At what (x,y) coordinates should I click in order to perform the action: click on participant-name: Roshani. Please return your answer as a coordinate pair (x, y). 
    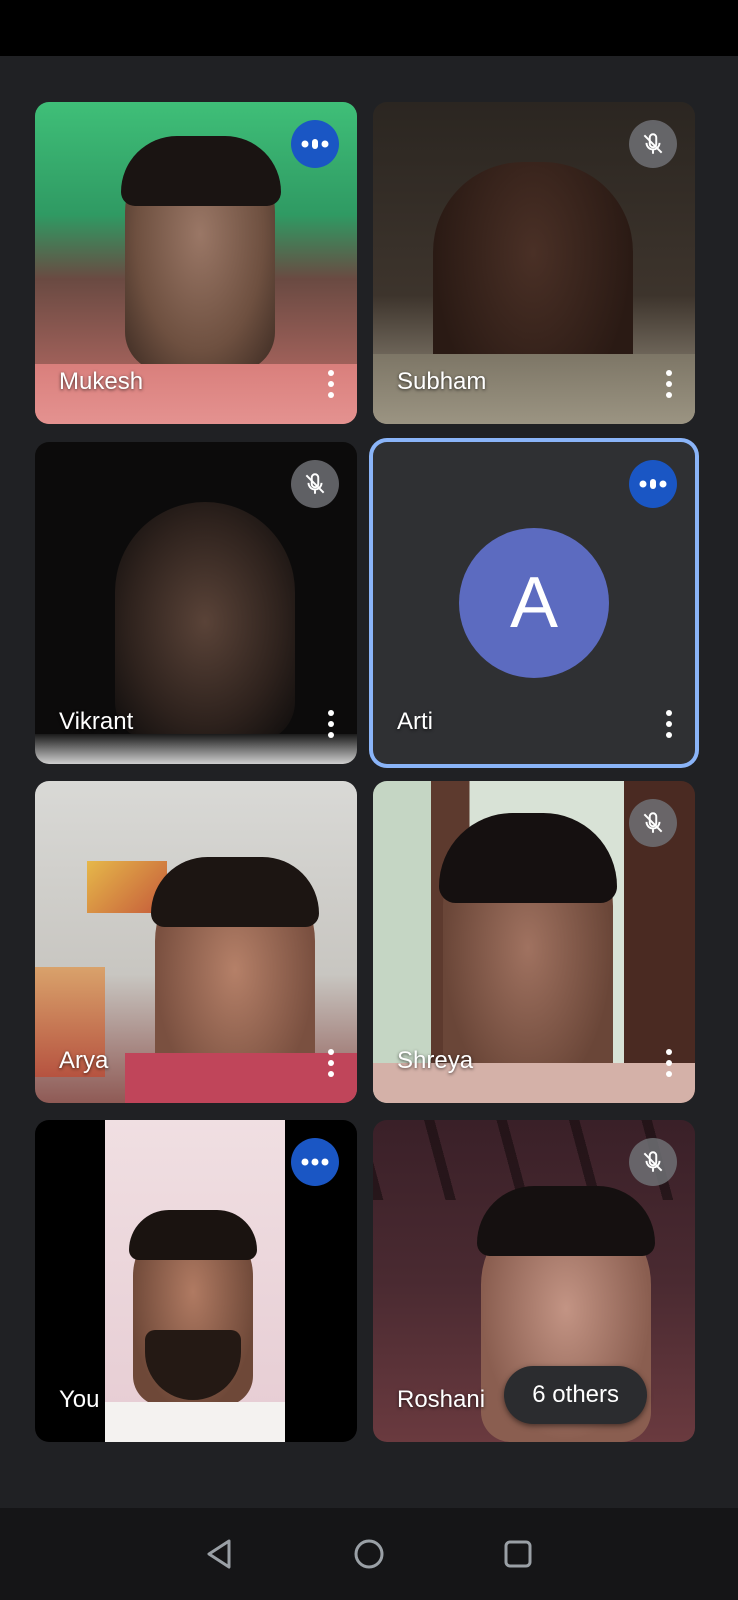
    Looking at the image, I should click on (441, 1399).